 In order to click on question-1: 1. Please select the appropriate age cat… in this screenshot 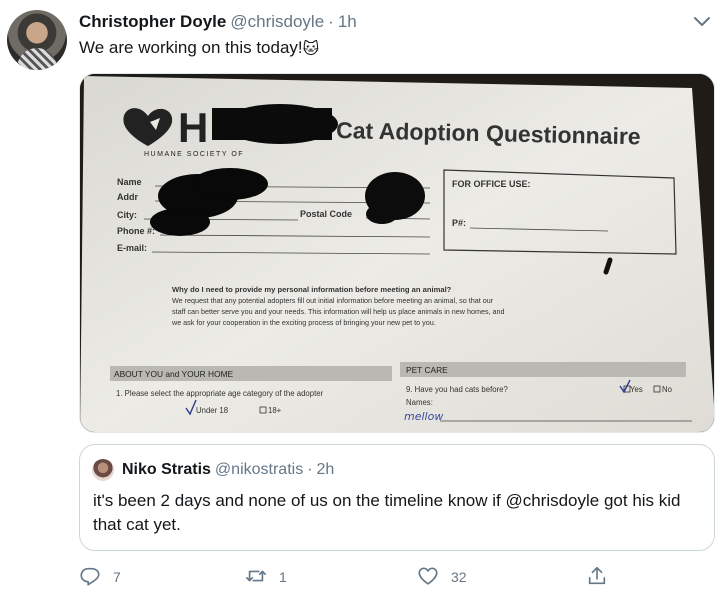, I will do `click(220, 393)`.